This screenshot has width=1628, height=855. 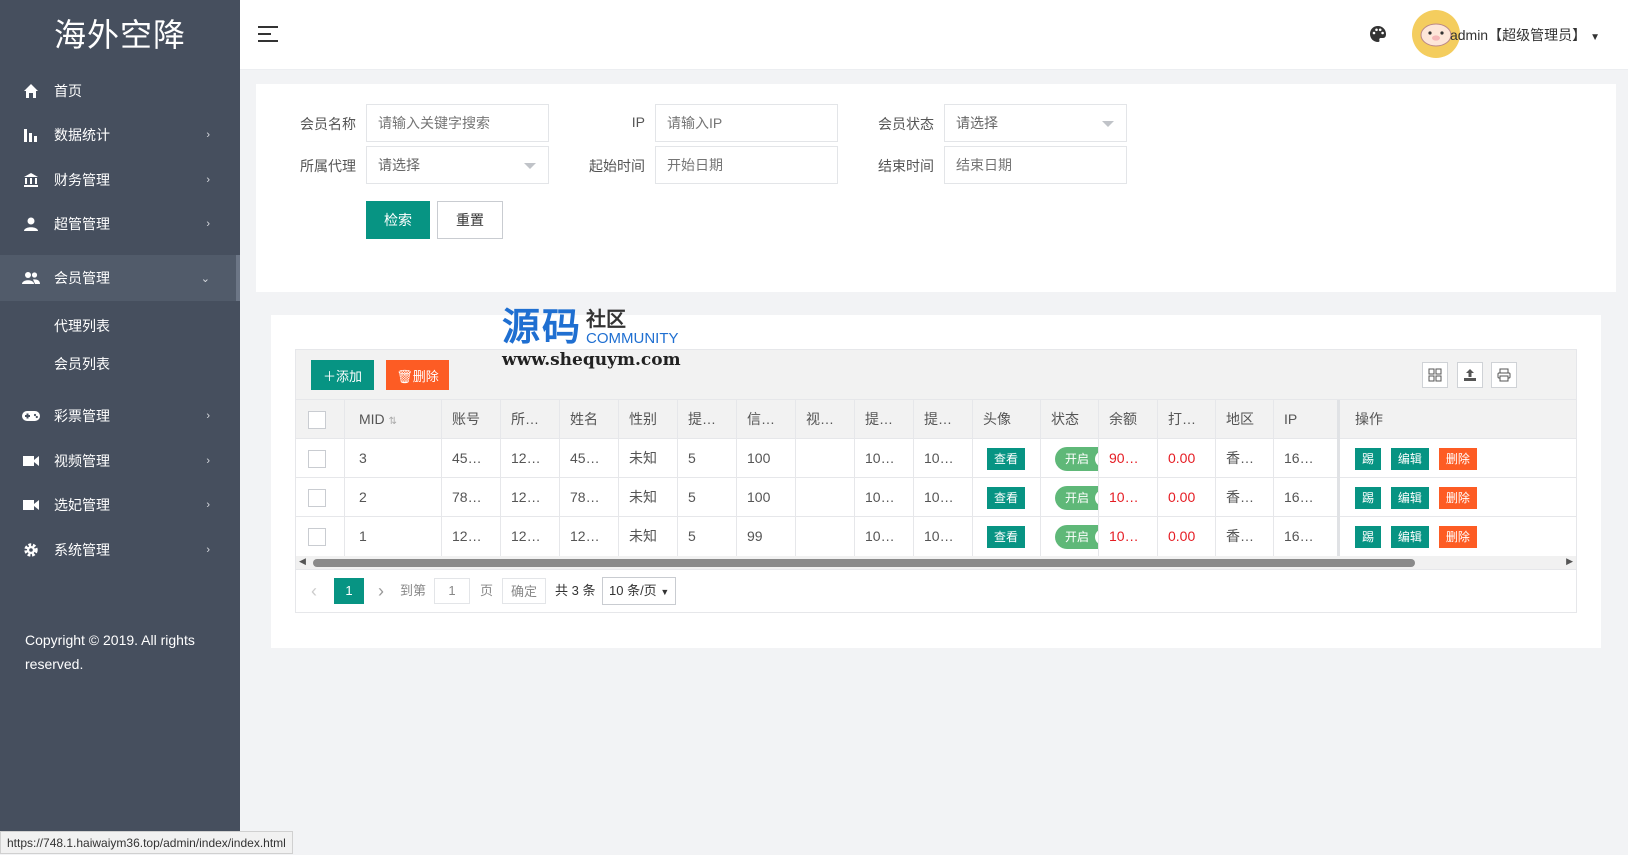 What do you see at coordinates (647, 419) in the screenshot?
I see `header-cell: 性别` at bounding box center [647, 419].